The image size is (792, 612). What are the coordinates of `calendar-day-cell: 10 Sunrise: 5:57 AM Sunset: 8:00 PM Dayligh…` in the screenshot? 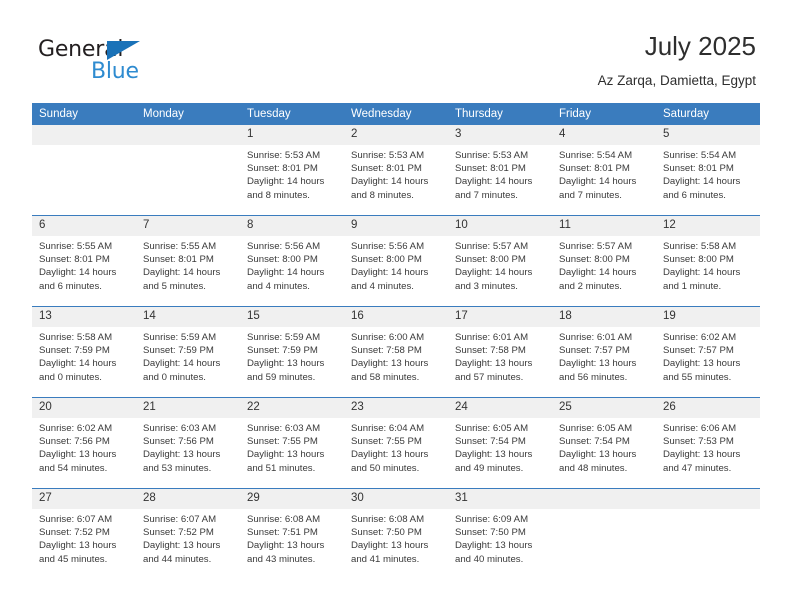 It's located at (500, 261).